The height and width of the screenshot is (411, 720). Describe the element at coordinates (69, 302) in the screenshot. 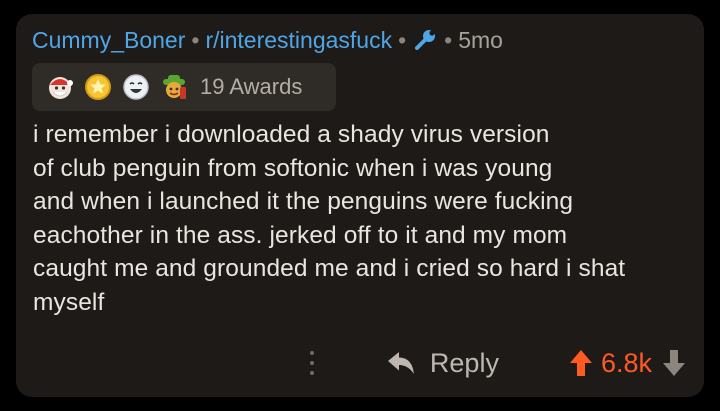

I see `comment-body-line: myself` at that location.